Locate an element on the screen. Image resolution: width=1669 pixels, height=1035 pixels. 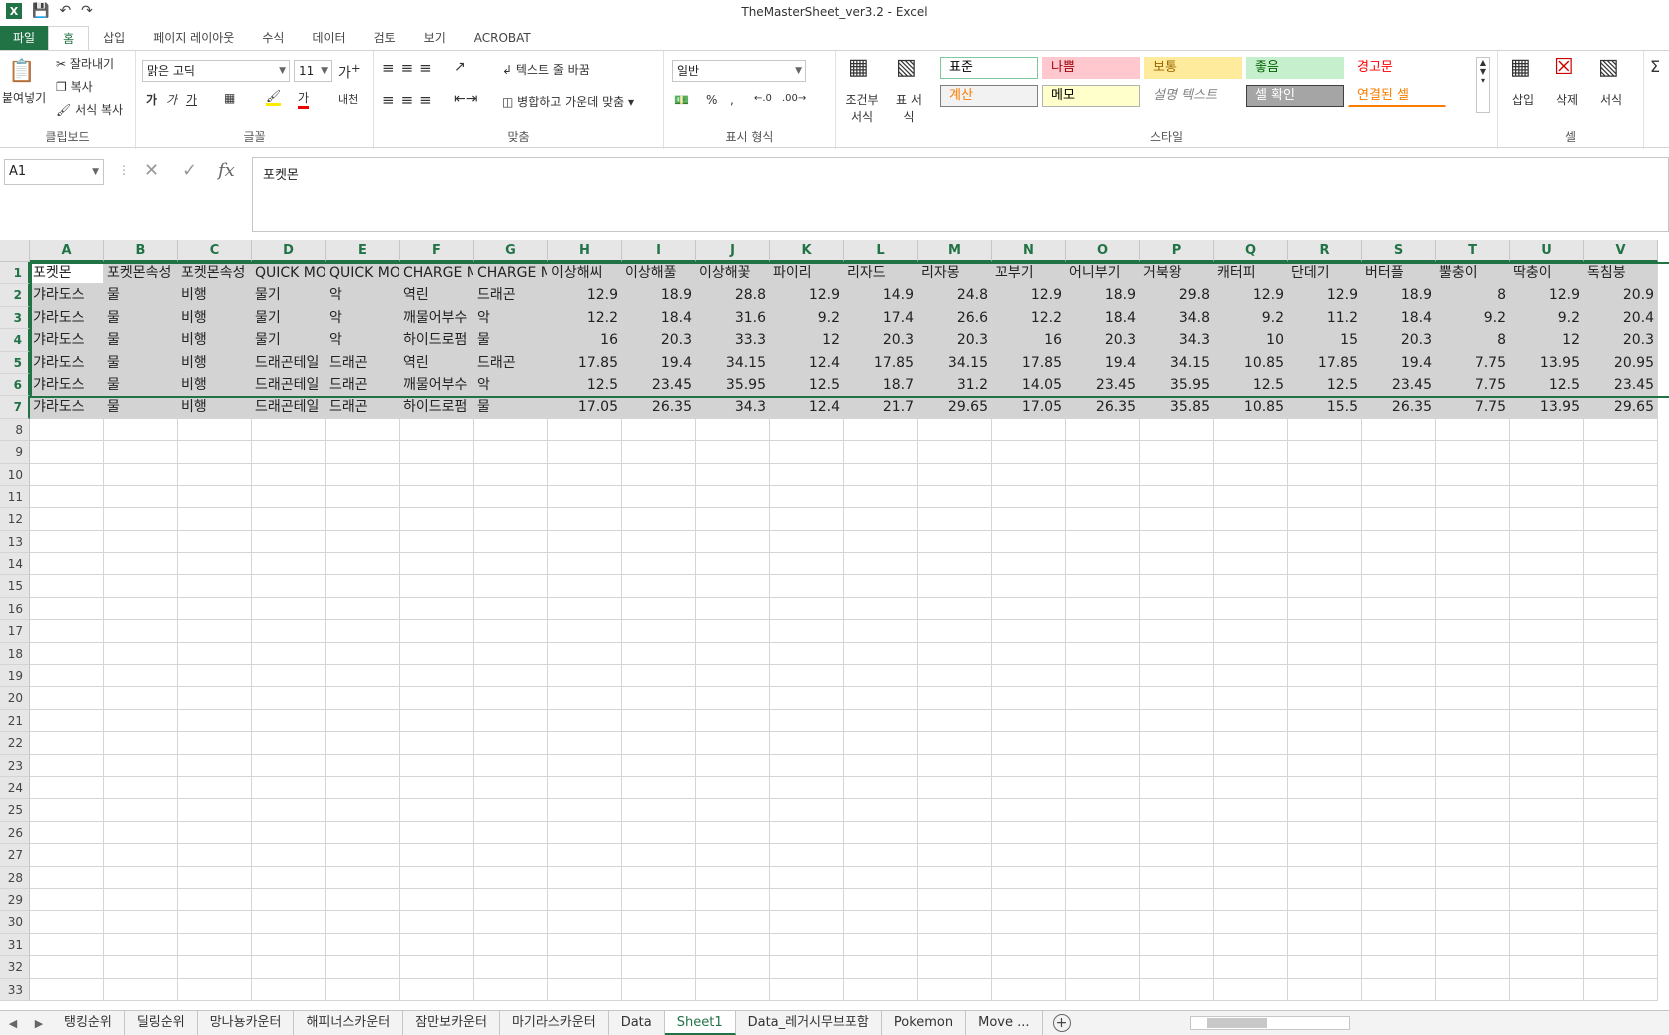
cell: 10.85 is located at coordinates (1251, 407).